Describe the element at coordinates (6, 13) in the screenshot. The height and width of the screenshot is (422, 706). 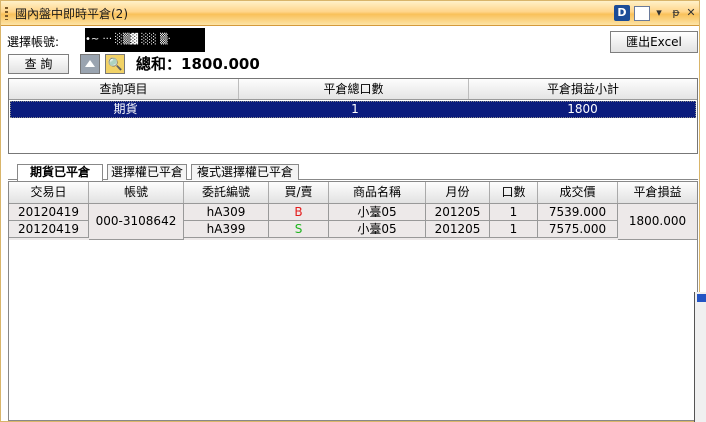
I see `grip-icon` at that location.